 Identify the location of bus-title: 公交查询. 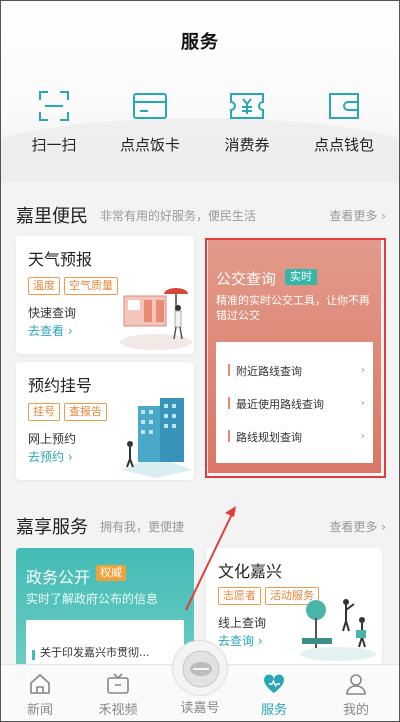
(246, 279).